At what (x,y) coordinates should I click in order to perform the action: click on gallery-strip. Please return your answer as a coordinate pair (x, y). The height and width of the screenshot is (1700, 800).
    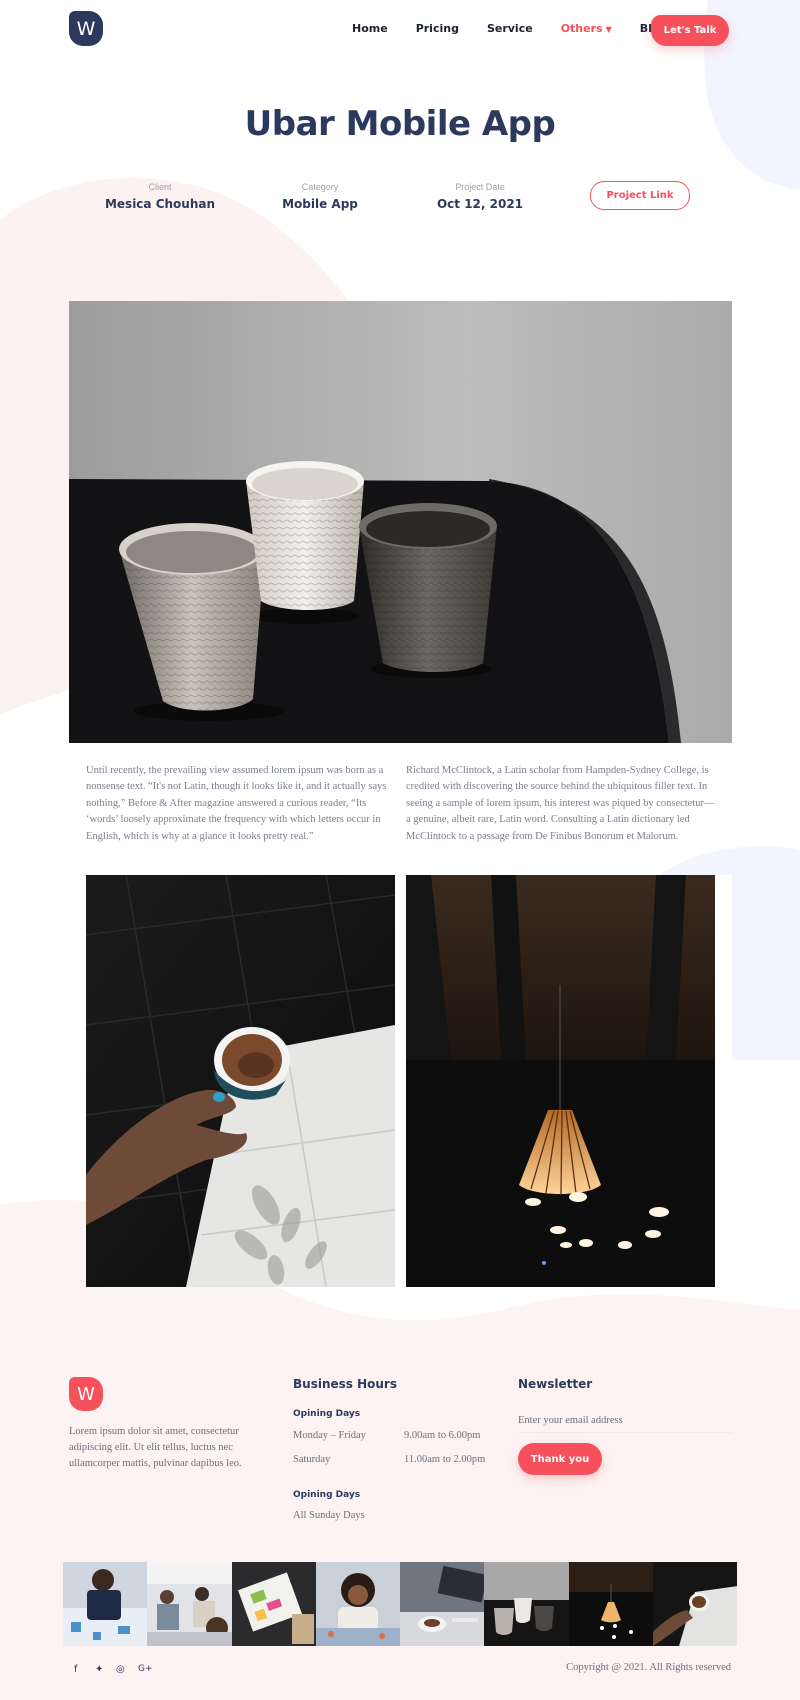
    Looking at the image, I should click on (400, 1604).